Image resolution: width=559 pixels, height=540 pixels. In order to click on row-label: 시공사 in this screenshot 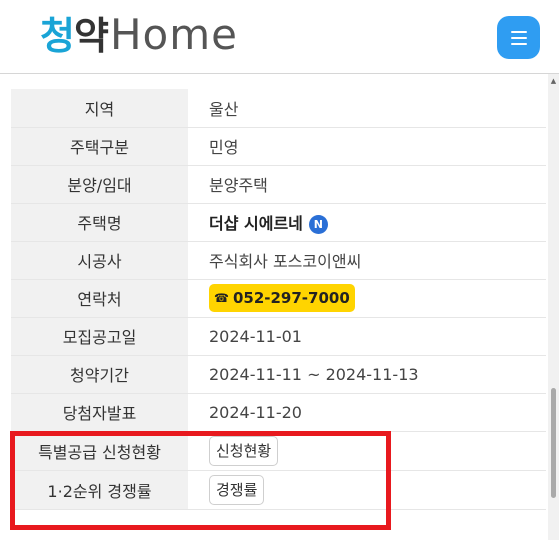, I will do `click(99, 260)`.